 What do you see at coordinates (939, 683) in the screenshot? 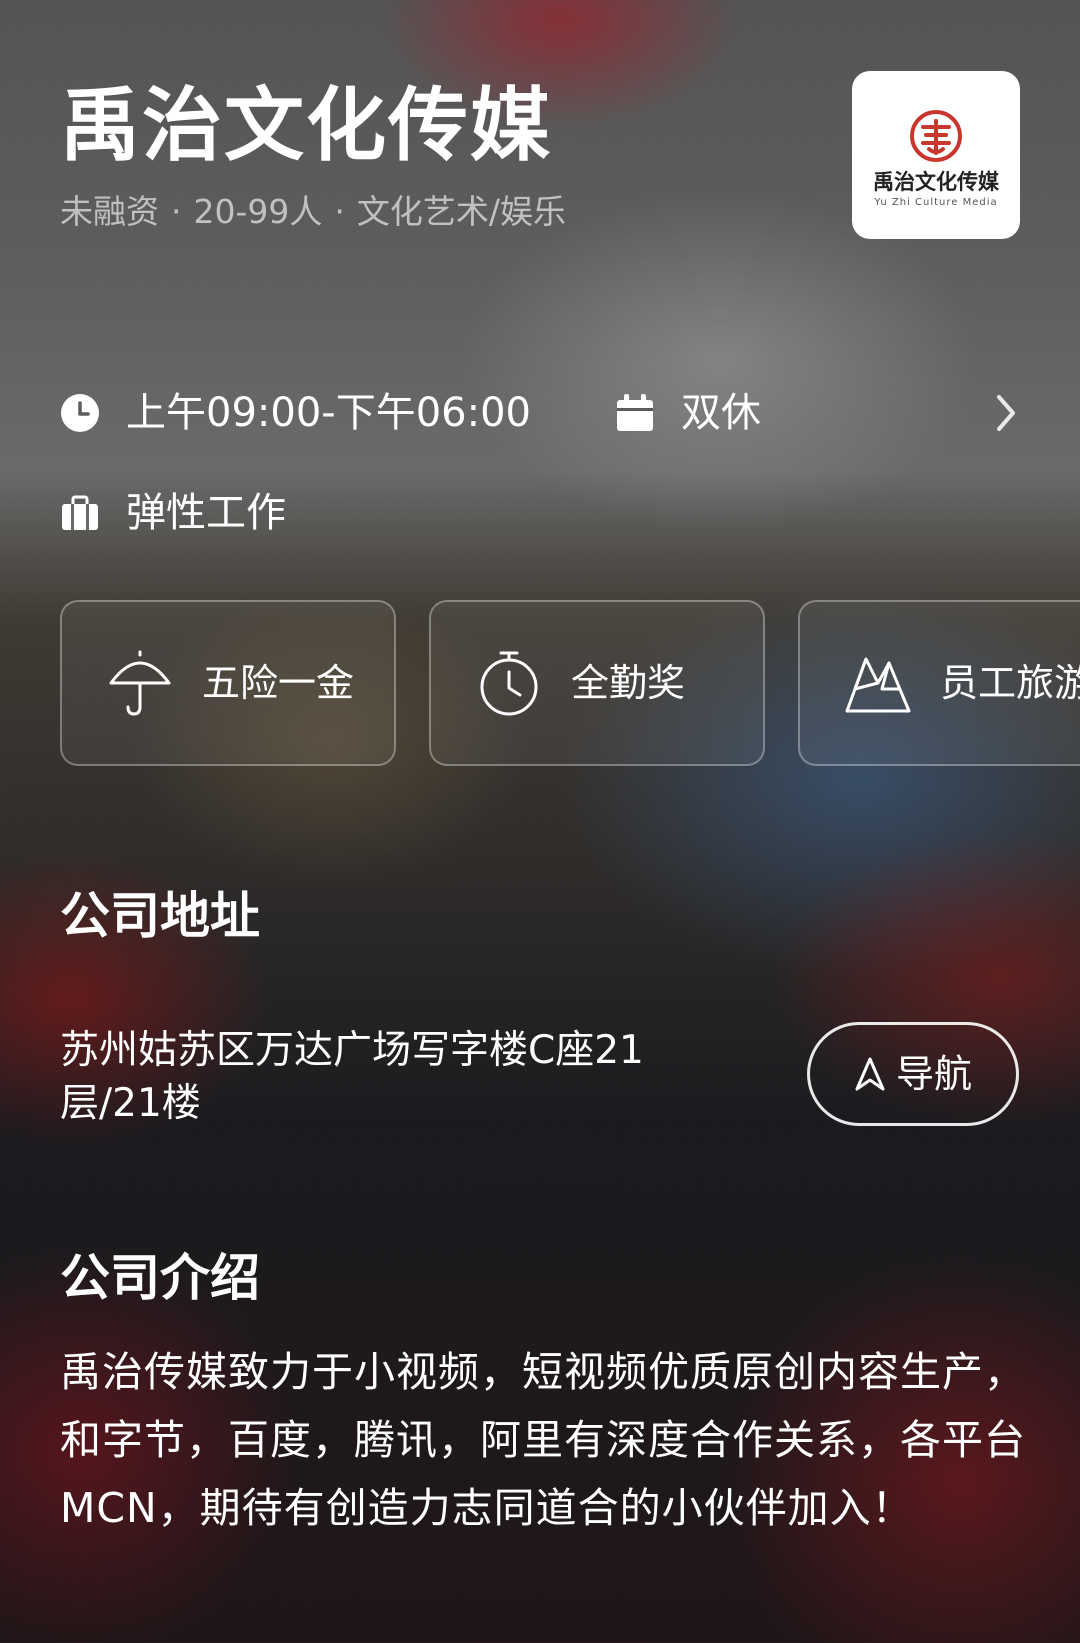
I see `benefit-card-travel: 员工旅游` at bounding box center [939, 683].